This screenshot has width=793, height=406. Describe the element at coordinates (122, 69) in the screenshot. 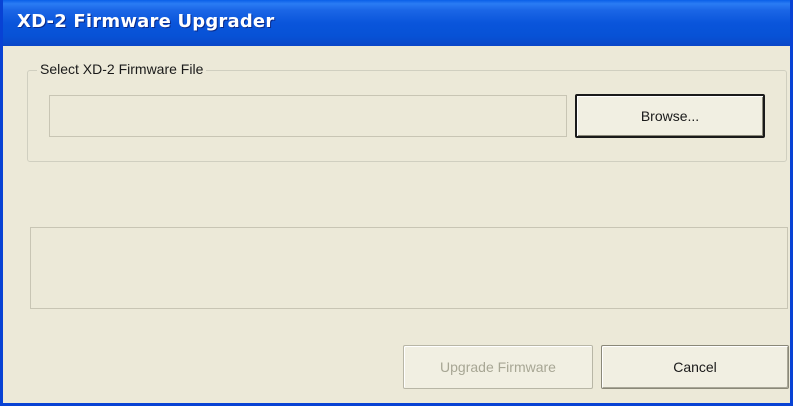

I see `firmware-file-group-label: Select XD-2 Firmware File` at that location.